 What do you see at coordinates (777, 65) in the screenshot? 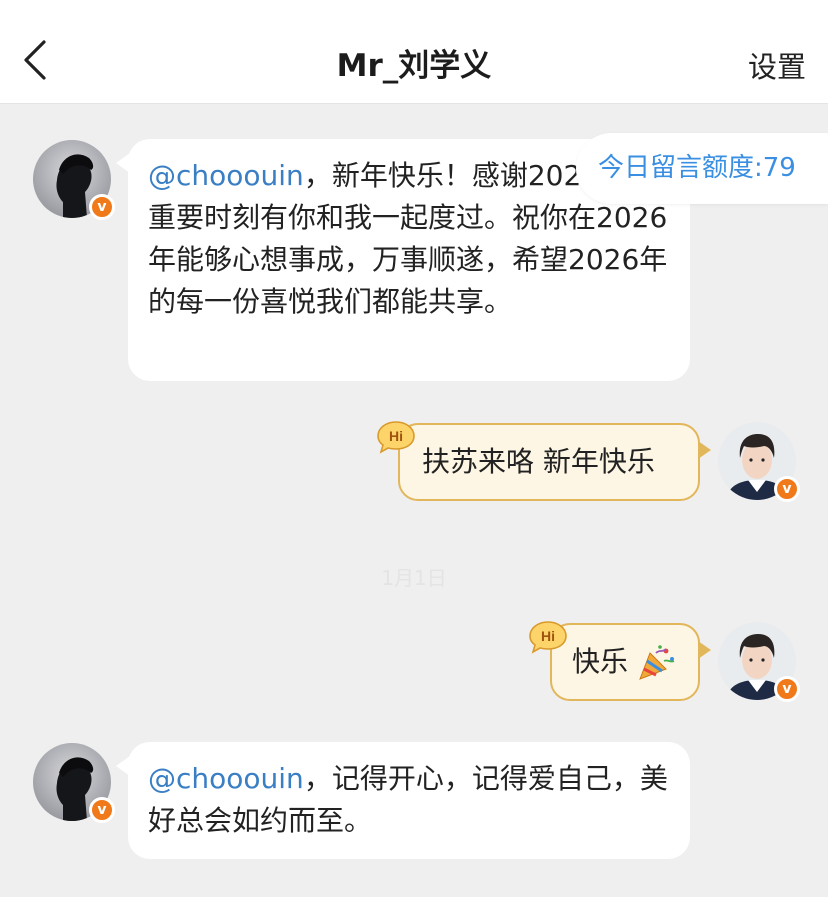
I see `settings-button: 设置` at bounding box center [777, 65].